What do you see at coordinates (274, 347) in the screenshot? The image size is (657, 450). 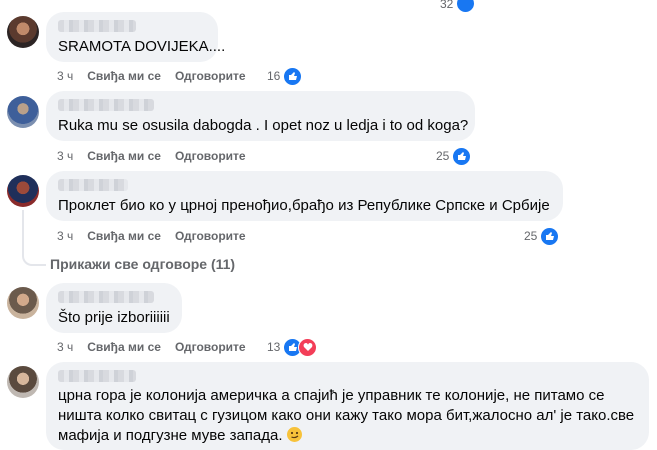 I see `reaction-count: 13` at bounding box center [274, 347].